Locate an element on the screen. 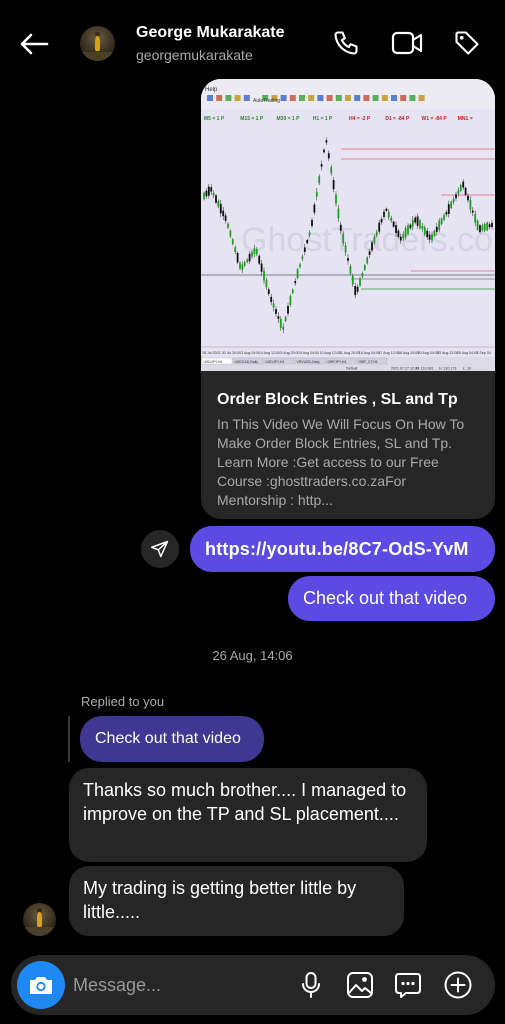 The image size is (505, 1024). contact-avatar is located at coordinates (97, 43).